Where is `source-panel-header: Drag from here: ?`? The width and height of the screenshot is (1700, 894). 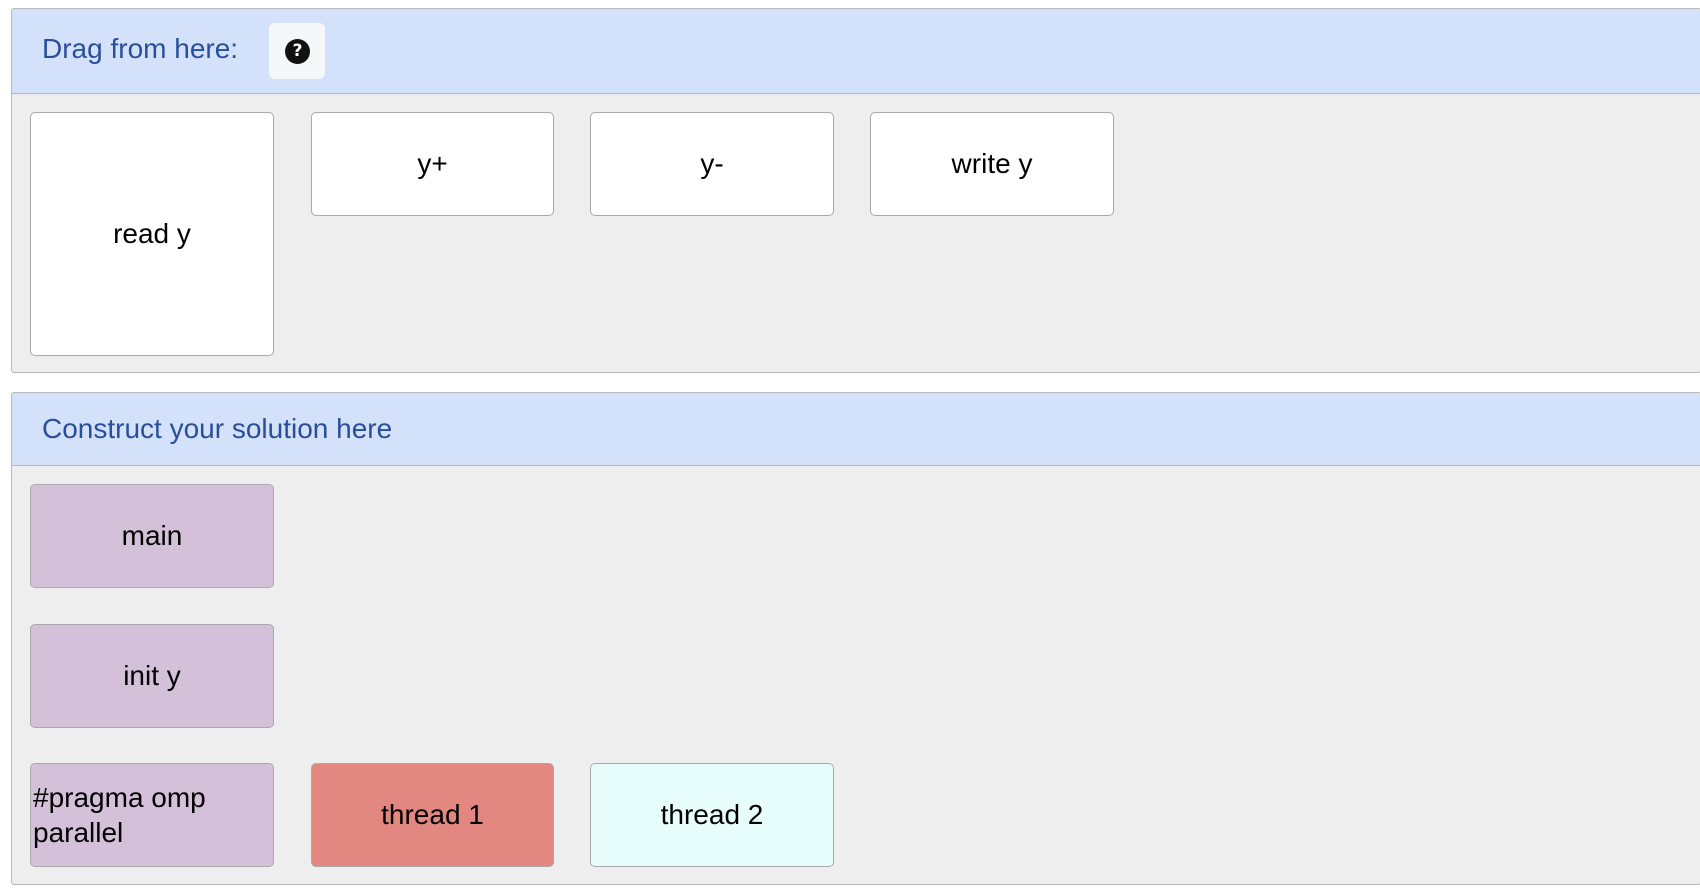 source-panel-header: Drag from here: ? is located at coordinates (856, 51).